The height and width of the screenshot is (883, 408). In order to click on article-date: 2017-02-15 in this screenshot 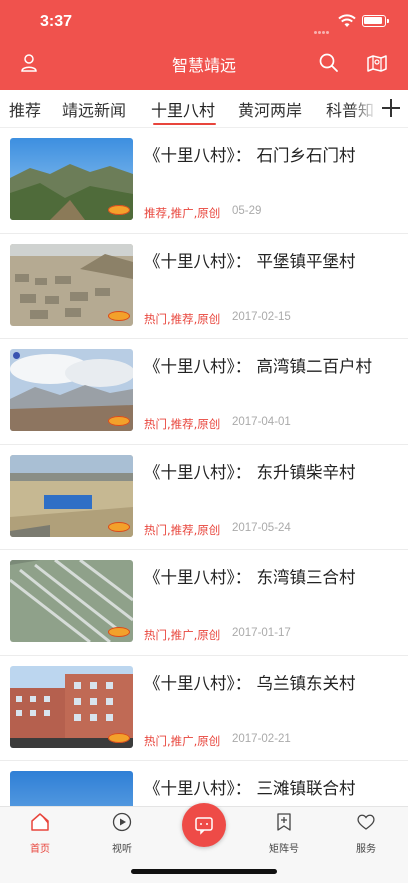, I will do `click(261, 316)`.